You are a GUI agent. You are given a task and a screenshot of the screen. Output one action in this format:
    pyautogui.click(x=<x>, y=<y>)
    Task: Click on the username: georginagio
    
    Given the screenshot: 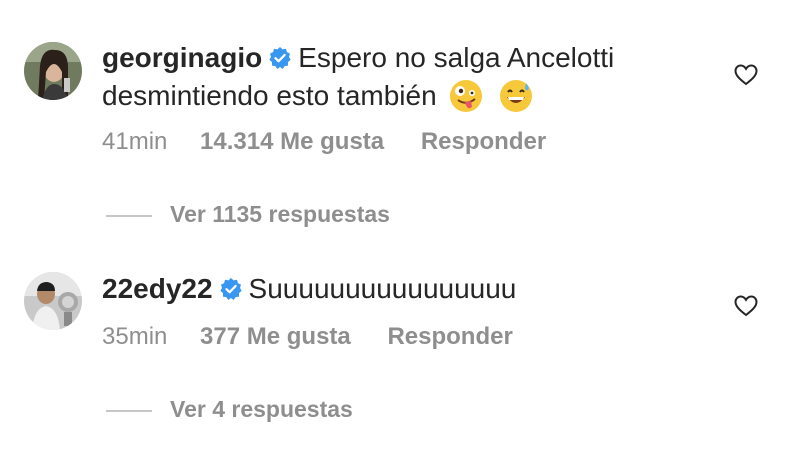 What is the action you would take?
    pyautogui.click(x=182, y=57)
    